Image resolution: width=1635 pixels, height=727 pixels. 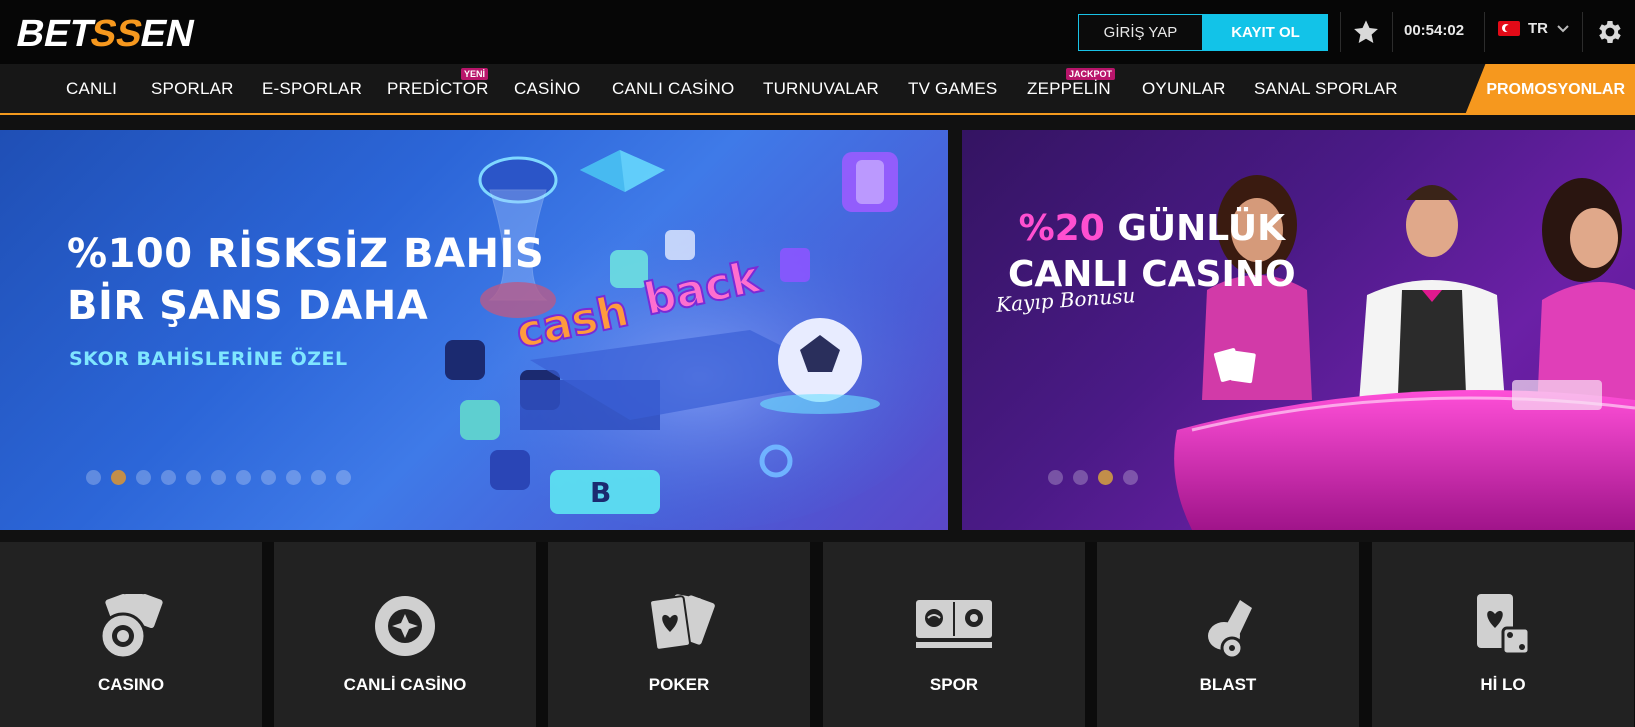 What do you see at coordinates (305, 280) in the screenshot?
I see `banner-title: %100 RİSKSİZ BAHİS BİR ŞANS DAHA` at bounding box center [305, 280].